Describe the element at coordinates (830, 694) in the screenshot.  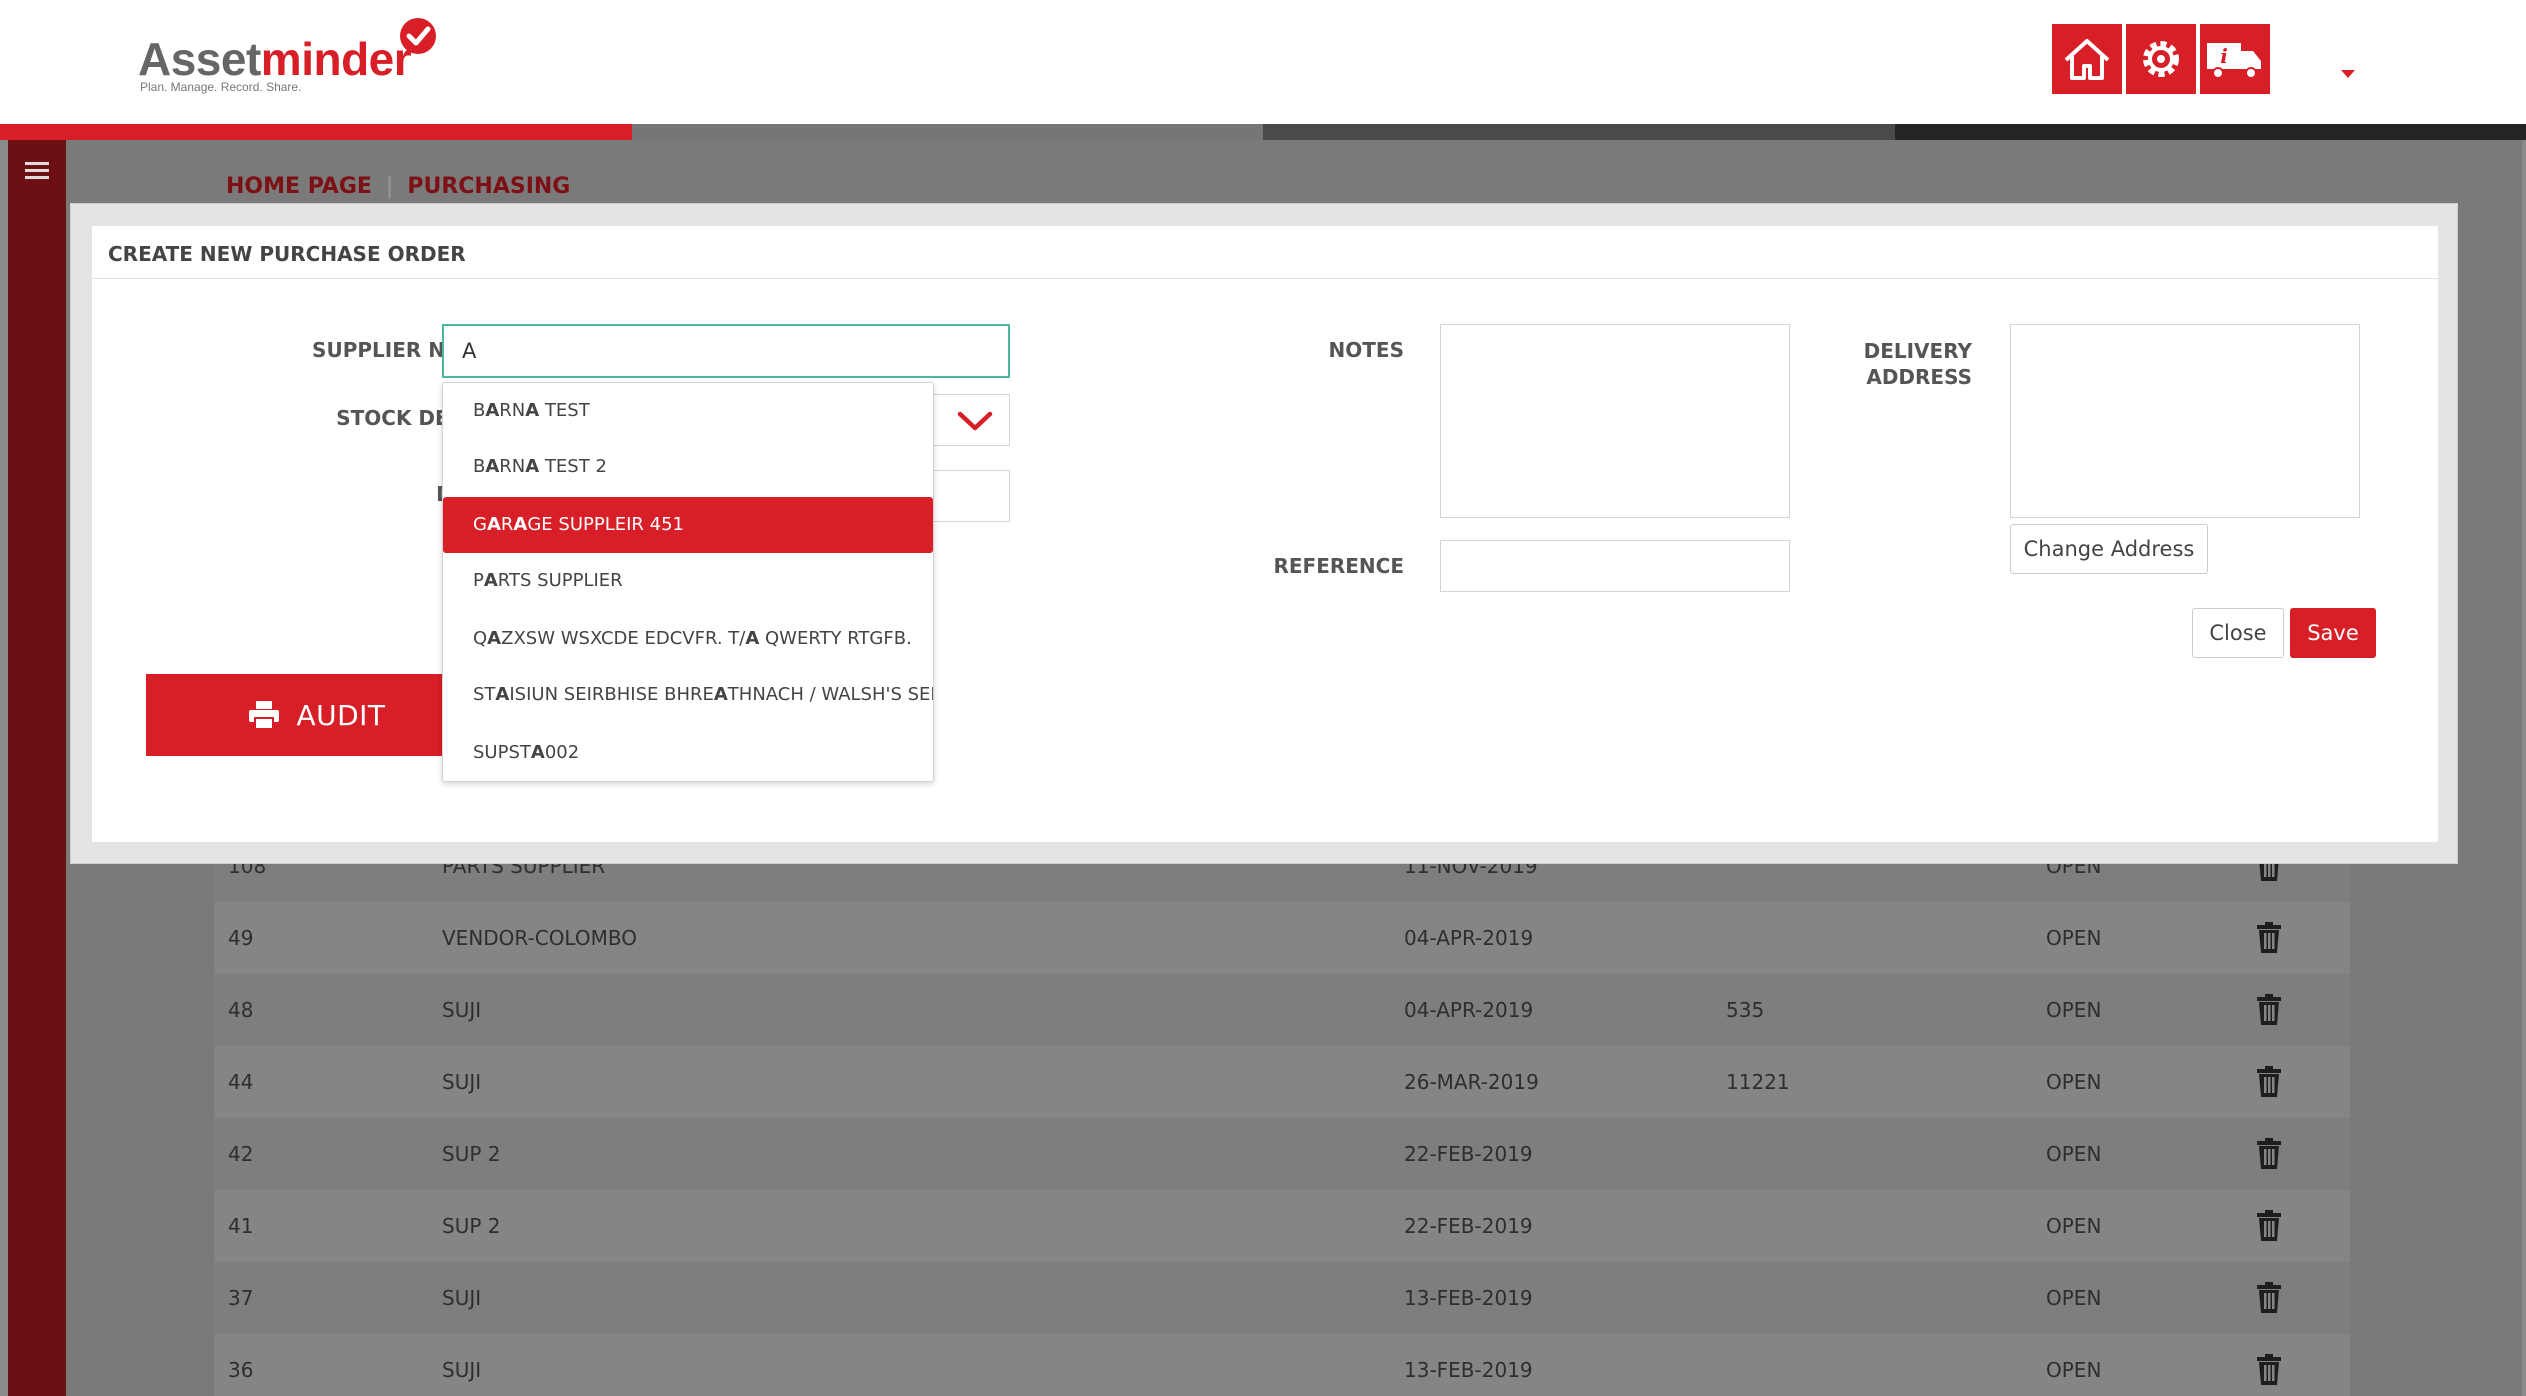
I see `option-text: THNACH / WALSH'S SER` at that location.